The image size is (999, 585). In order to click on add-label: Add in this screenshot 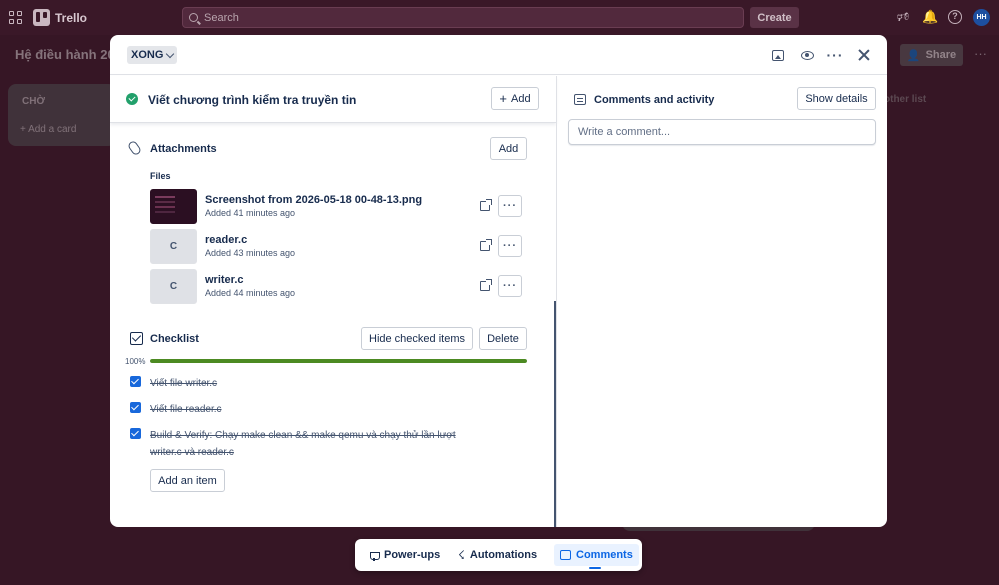, I will do `click(521, 98)`.